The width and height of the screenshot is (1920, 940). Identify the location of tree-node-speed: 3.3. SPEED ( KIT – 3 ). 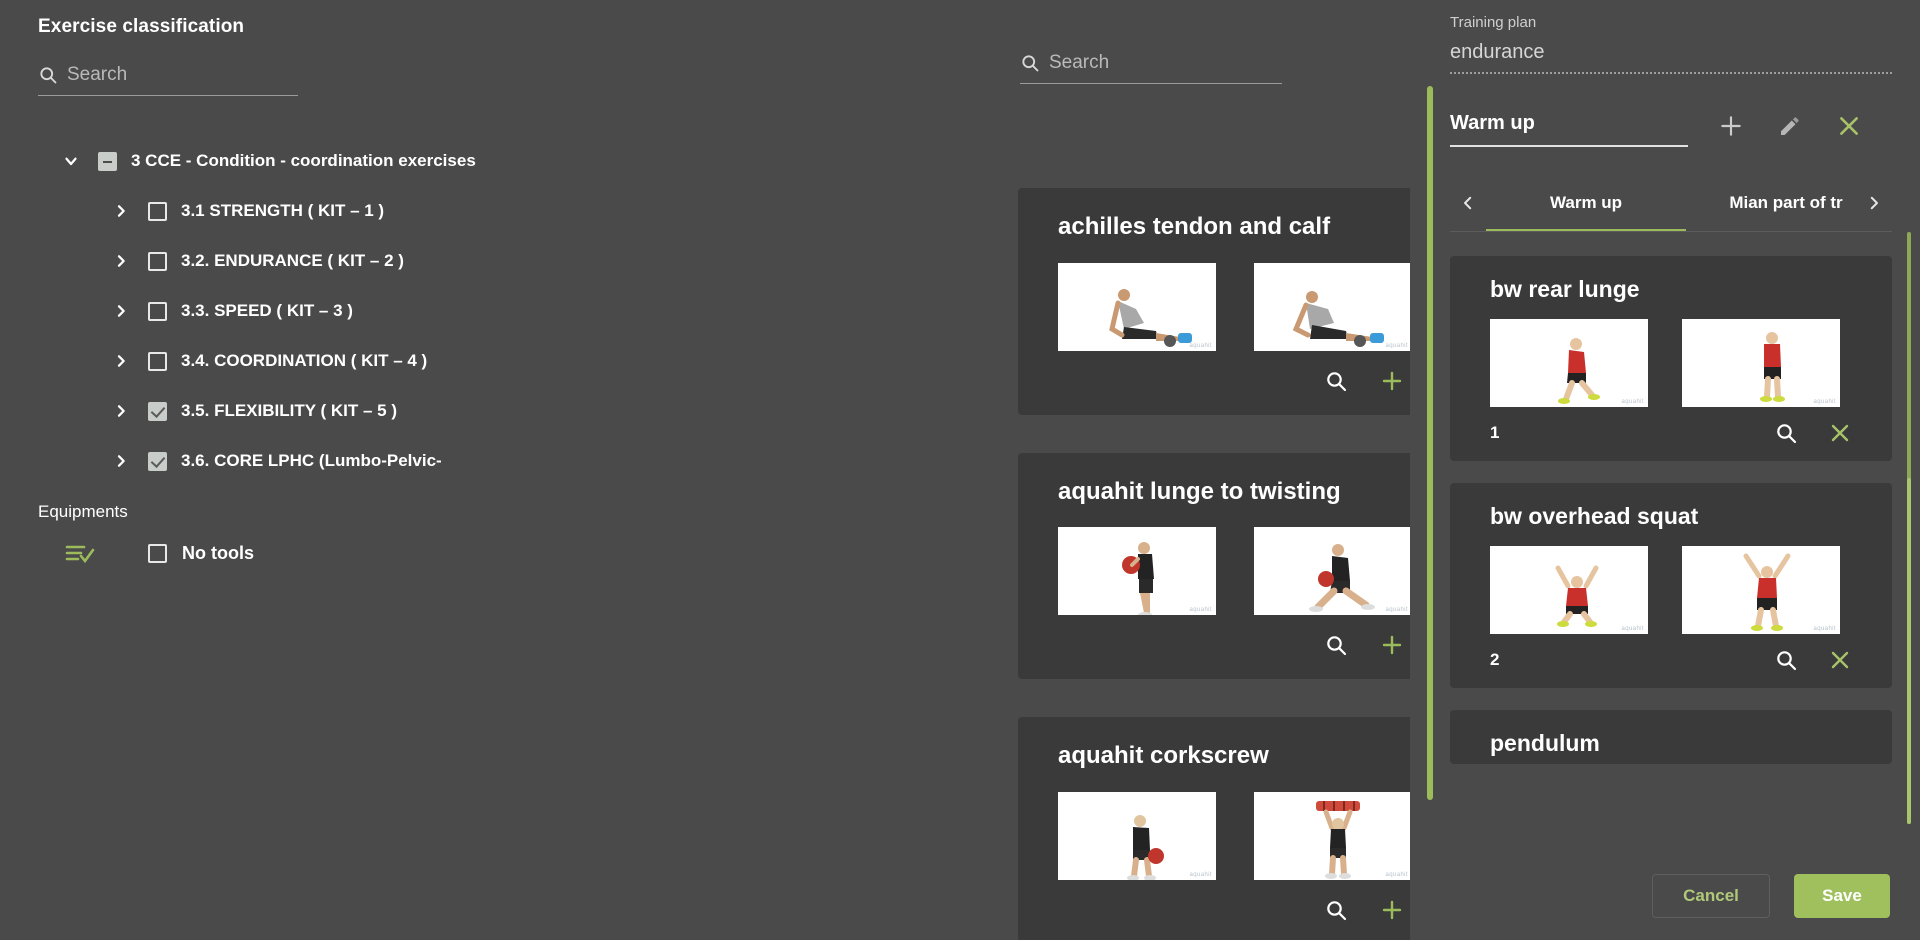
(274, 311).